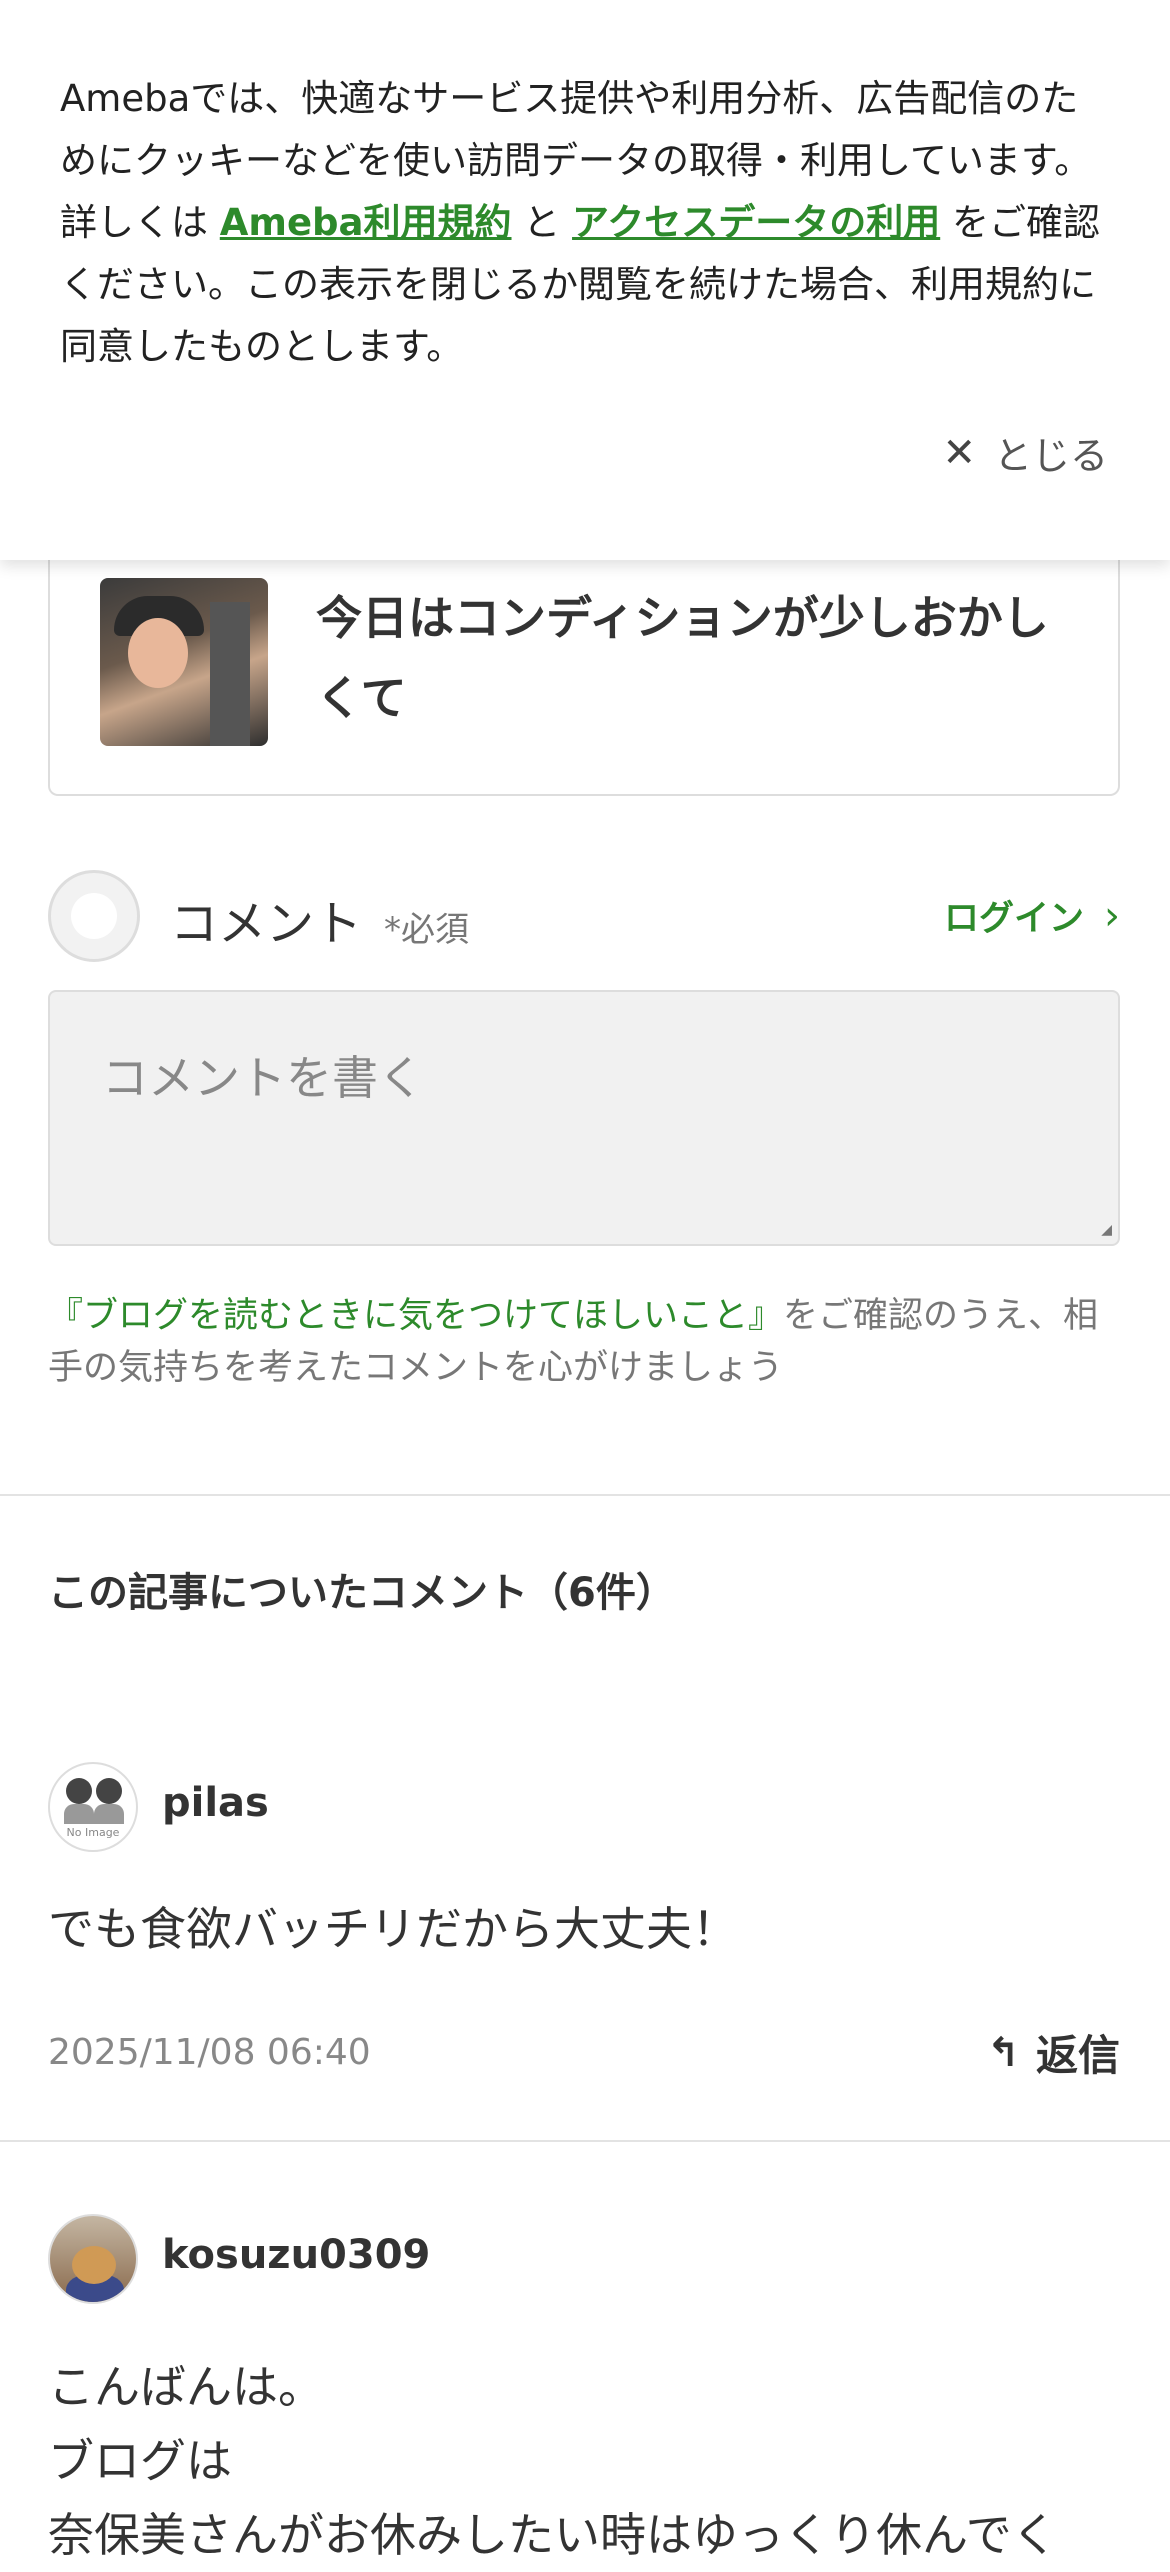  What do you see at coordinates (1050, 456) in the screenshot?
I see `close-label: とじる` at bounding box center [1050, 456].